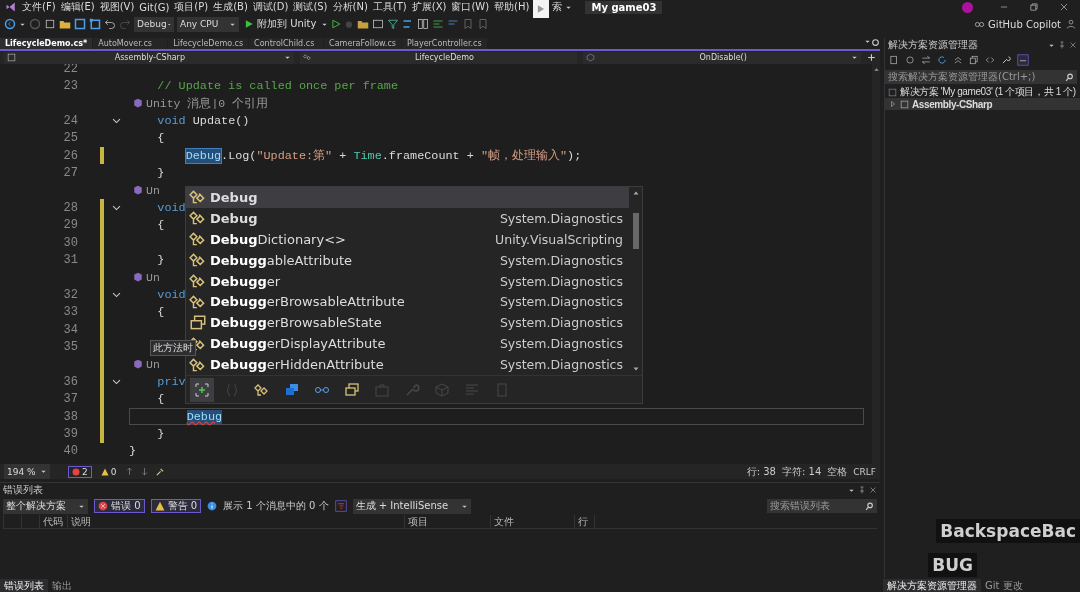  Describe the element at coordinates (171, 381) in the screenshot. I see `code-token: priv` at that location.